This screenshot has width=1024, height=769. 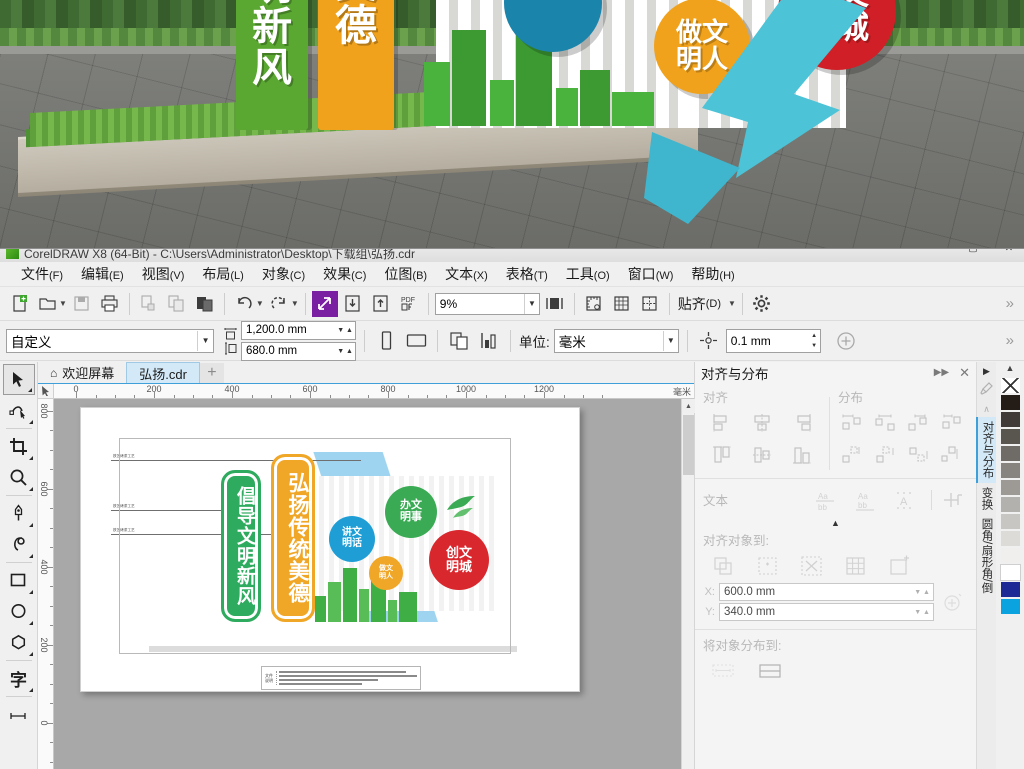 What do you see at coordinates (986, 390) in the screenshot?
I see `eyedropper-docker-icon` at bounding box center [986, 390].